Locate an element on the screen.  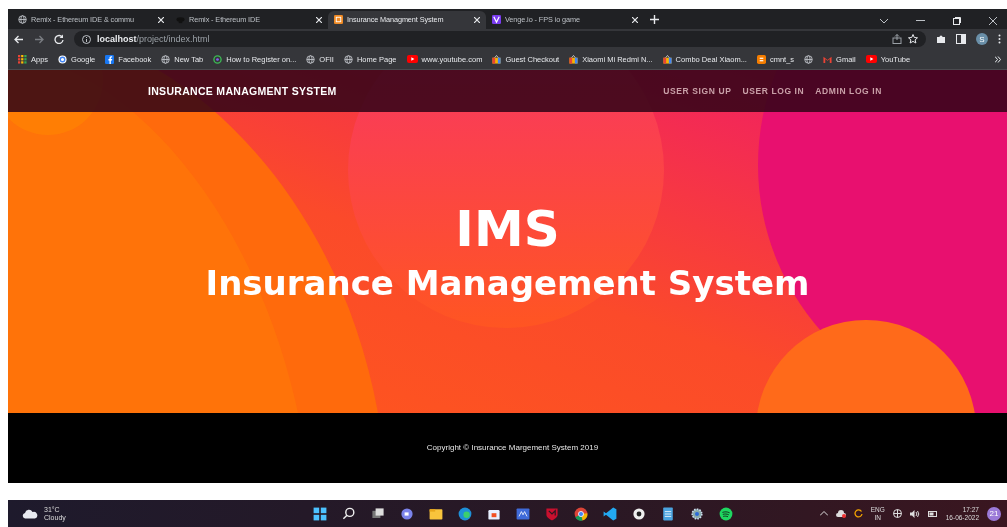
shield-icon is located at coordinates (552, 513).